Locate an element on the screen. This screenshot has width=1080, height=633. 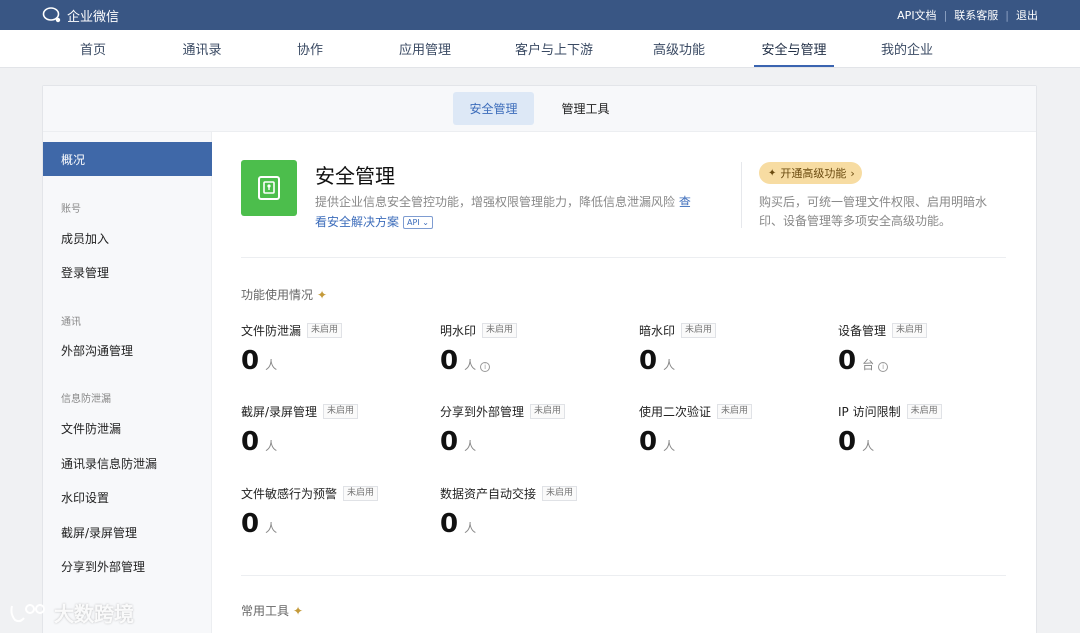
metric-name: 文件防泄漏 is located at coordinates (271, 331).